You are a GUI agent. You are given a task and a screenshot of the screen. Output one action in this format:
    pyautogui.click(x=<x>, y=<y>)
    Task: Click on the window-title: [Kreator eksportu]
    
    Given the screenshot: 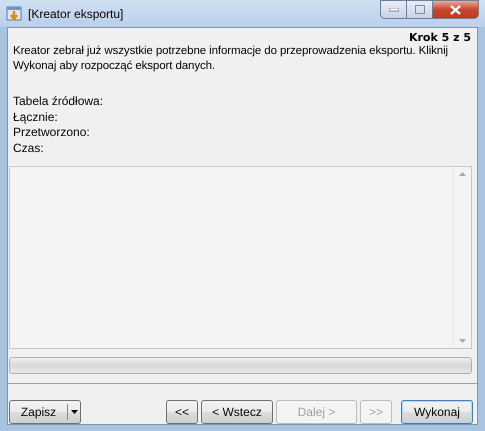 What is the action you would take?
    pyautogui.click(x=76, y=13)
    